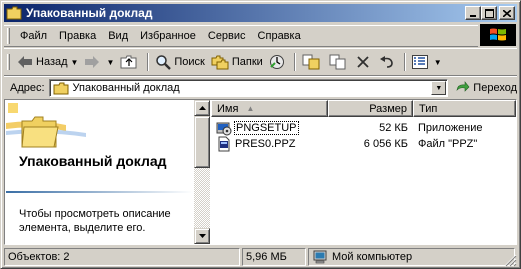  I want to click on resize-grip-icon, so click(510, 260).